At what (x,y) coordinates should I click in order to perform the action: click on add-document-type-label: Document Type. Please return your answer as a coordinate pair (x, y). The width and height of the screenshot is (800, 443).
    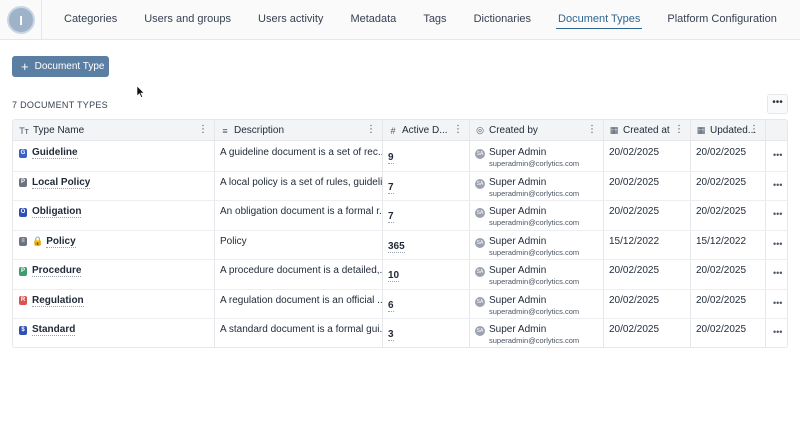
    Looking at the image, I should click on (69, 66).